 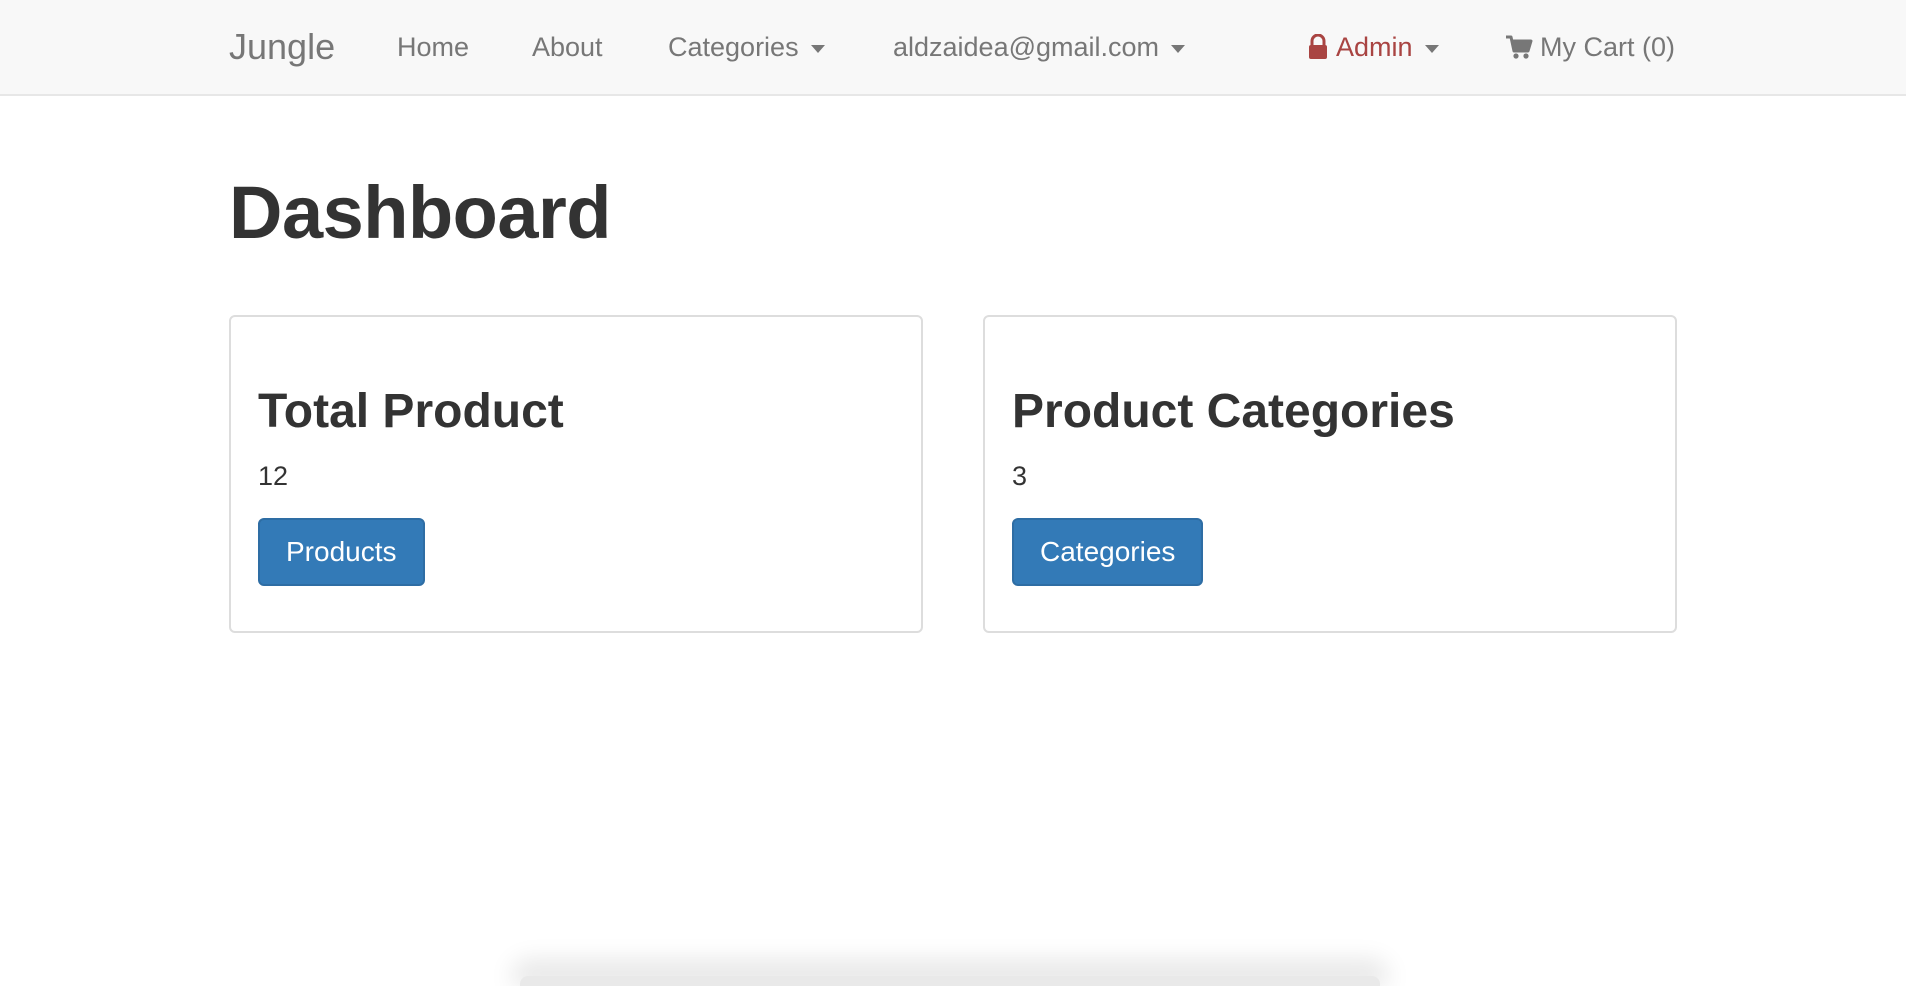 I want to click on products-button: Products, so click(x=341, y=552).